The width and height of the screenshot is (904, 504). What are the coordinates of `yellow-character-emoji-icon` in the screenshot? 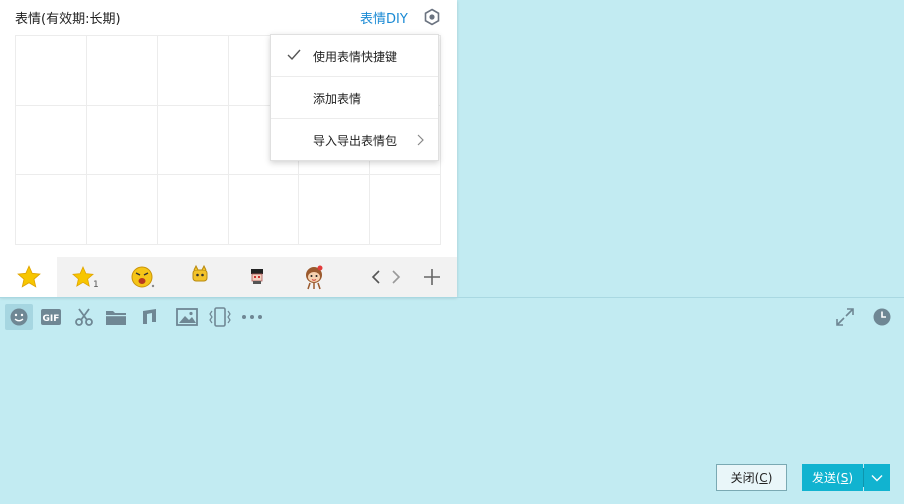 It's located at (199, 273).